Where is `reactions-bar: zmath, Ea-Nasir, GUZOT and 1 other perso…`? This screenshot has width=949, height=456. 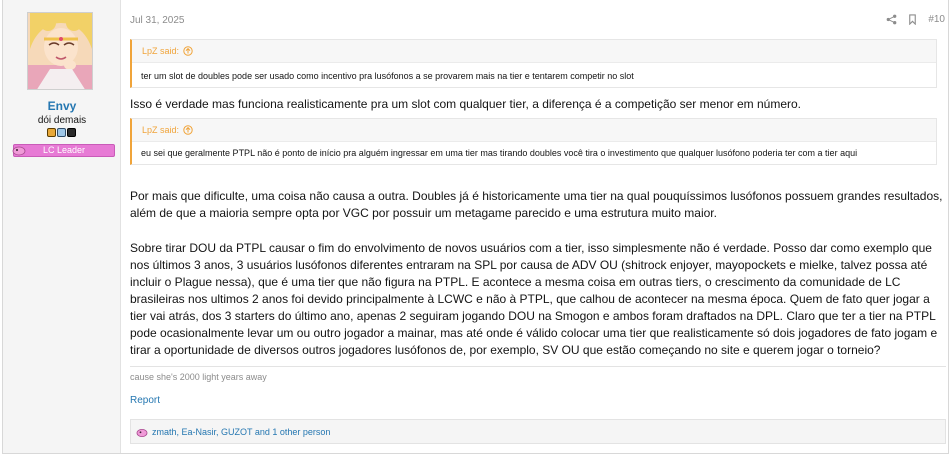
reactions-bar: zmath, Ea-Nasir, GUZOT and 1 other perso… is located at coordinates (538, 431).